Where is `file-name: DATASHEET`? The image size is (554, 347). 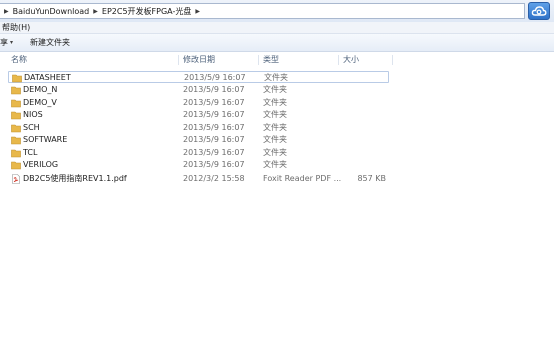 file-name: DATASHEET is located at coordinates (47, 77).